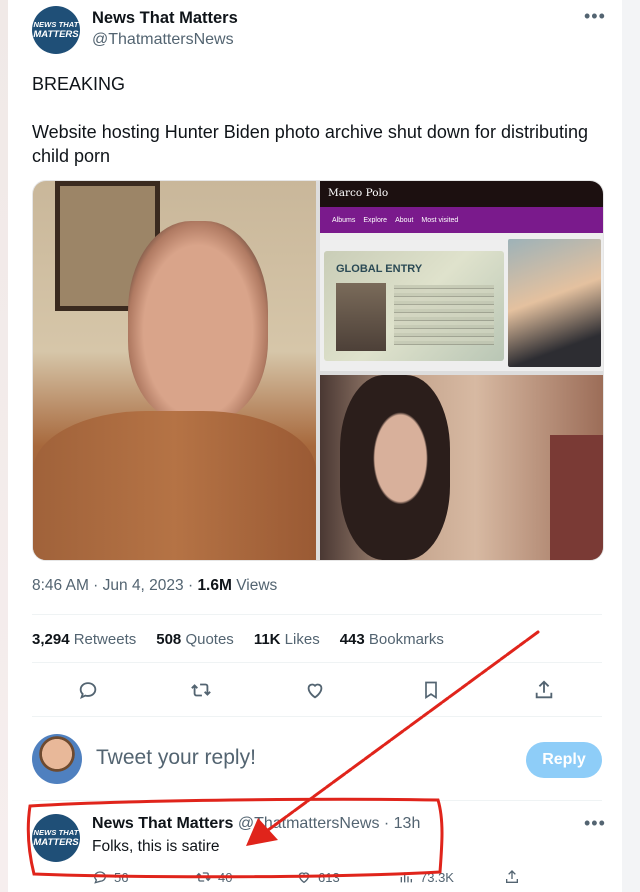  Describe the element at coordinates (444, 315) in the screenshot. I see `id-card-lines` at that location.